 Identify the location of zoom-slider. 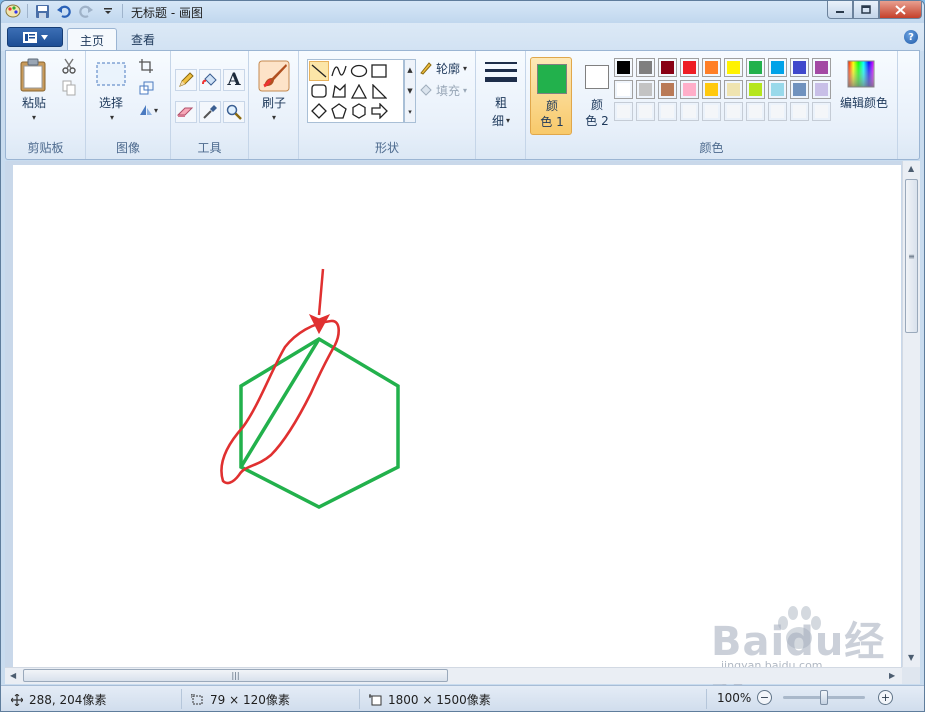
(824, 697).